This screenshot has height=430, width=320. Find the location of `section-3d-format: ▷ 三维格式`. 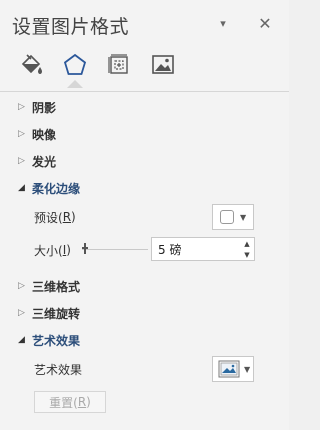

section-3d-format: ▷ 三维格式 is located at coordinates (49, 286).